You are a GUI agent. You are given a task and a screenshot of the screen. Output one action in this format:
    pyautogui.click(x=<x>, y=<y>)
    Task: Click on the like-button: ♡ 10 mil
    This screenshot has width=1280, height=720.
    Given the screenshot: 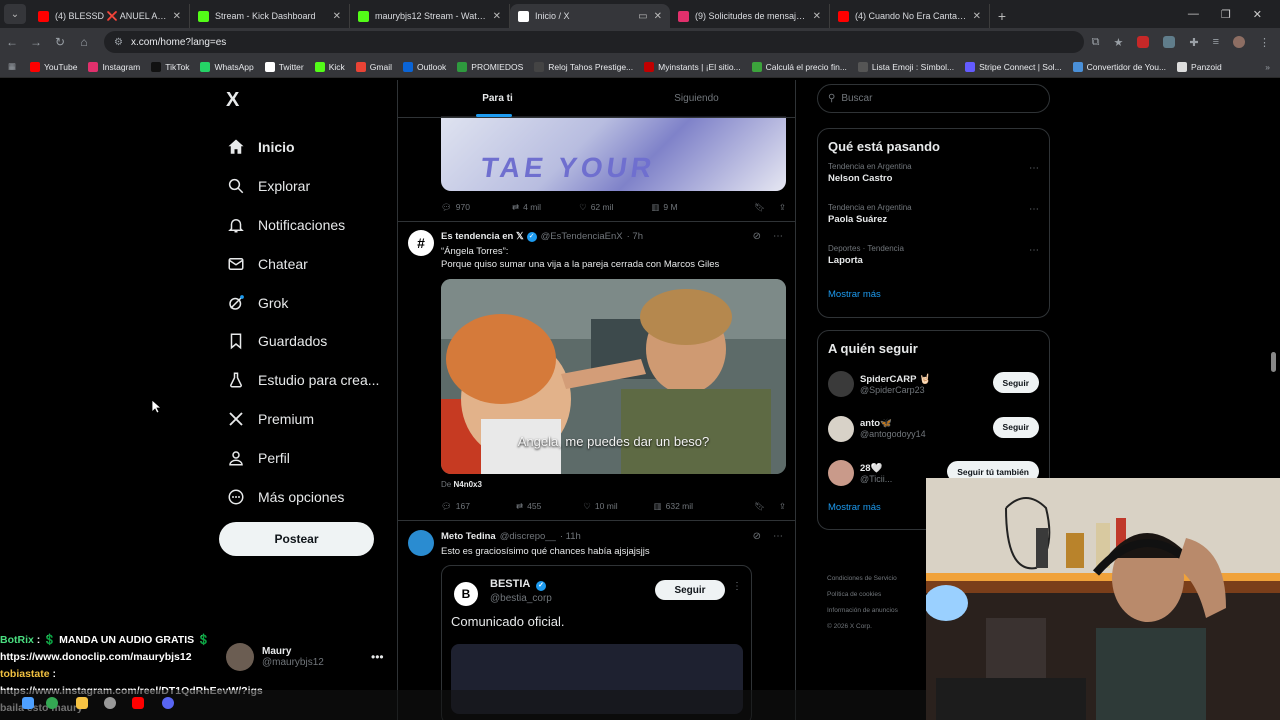 What is the action you would take?
    pyautogui.click(x=600, y=506)
    